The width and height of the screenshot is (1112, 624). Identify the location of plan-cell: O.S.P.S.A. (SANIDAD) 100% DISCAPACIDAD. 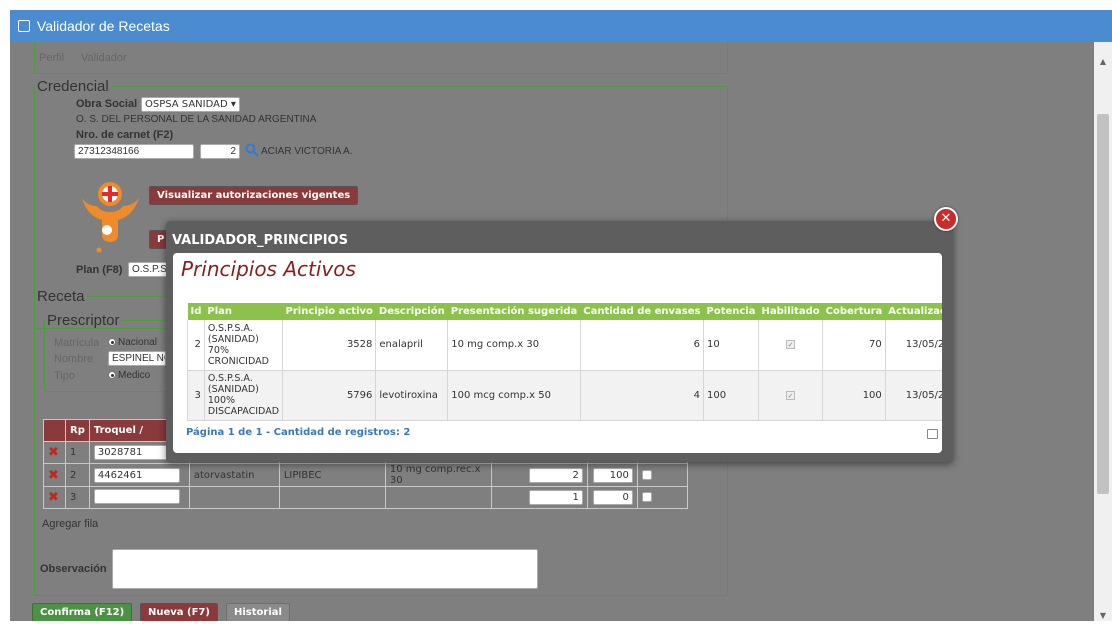
(243, 395).